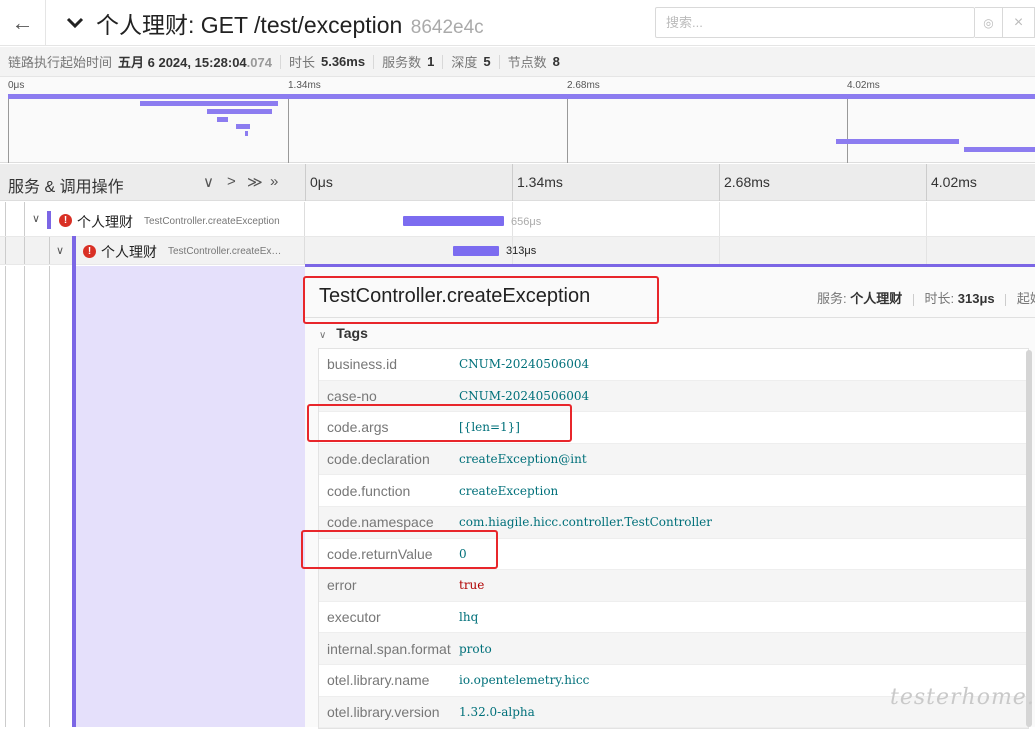 This screenshot has width=1035, height=729. I want to click on tag-key: executor, so click(354, 617).